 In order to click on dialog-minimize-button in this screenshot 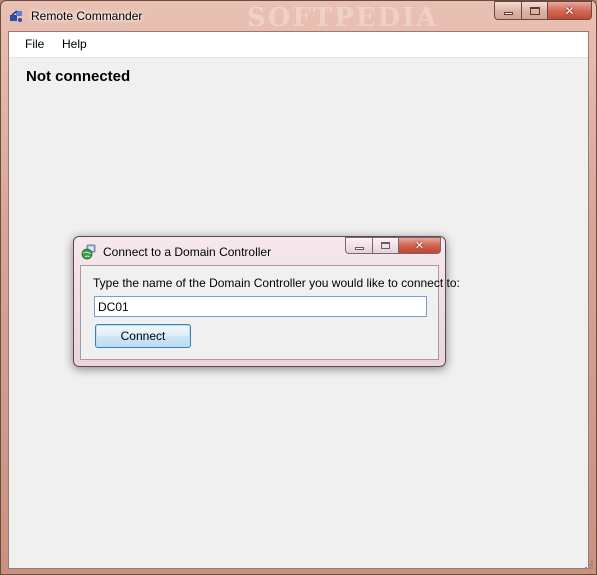, I will do `click(358, 245)`.